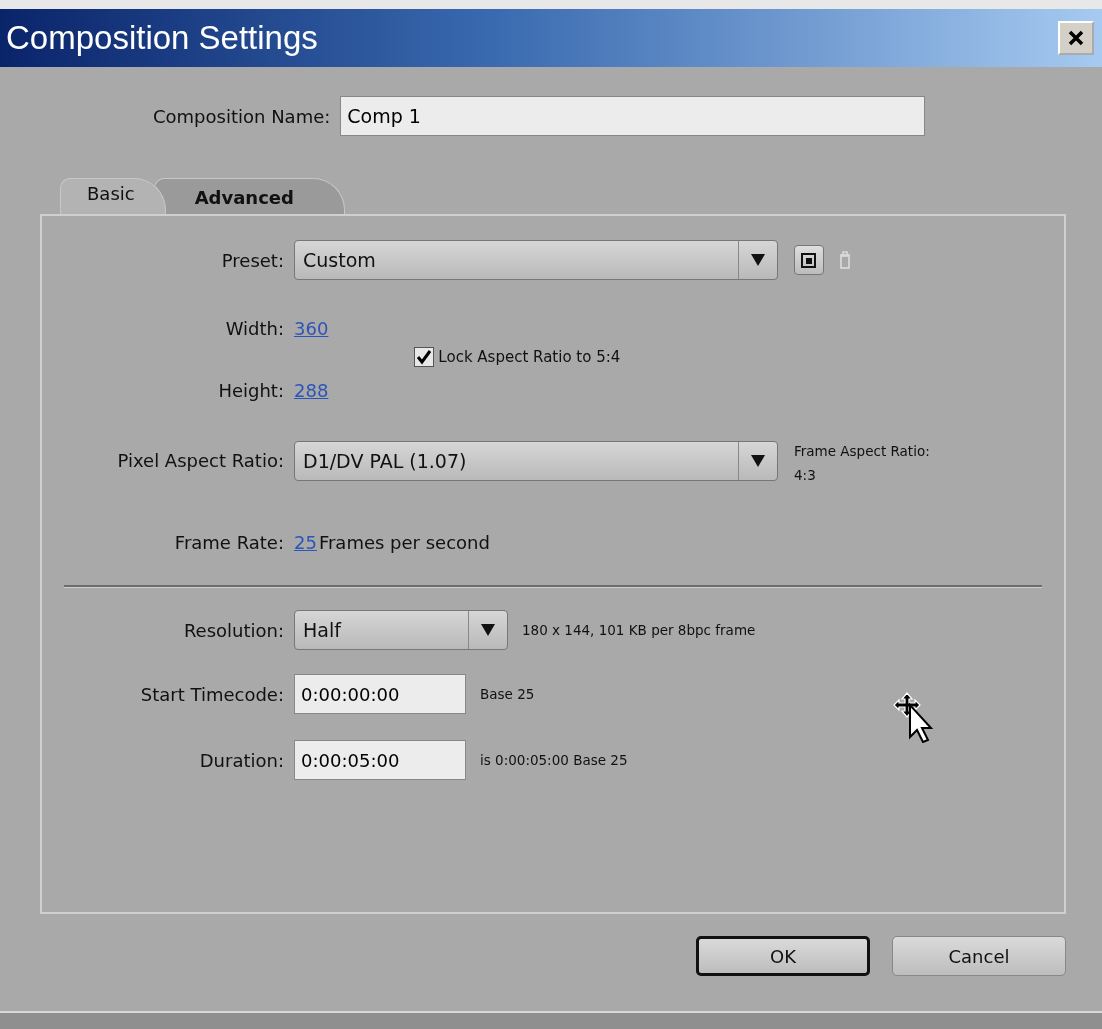 The image size is (1102, 1029). I want to click on close-icon, so click(1076, 38).